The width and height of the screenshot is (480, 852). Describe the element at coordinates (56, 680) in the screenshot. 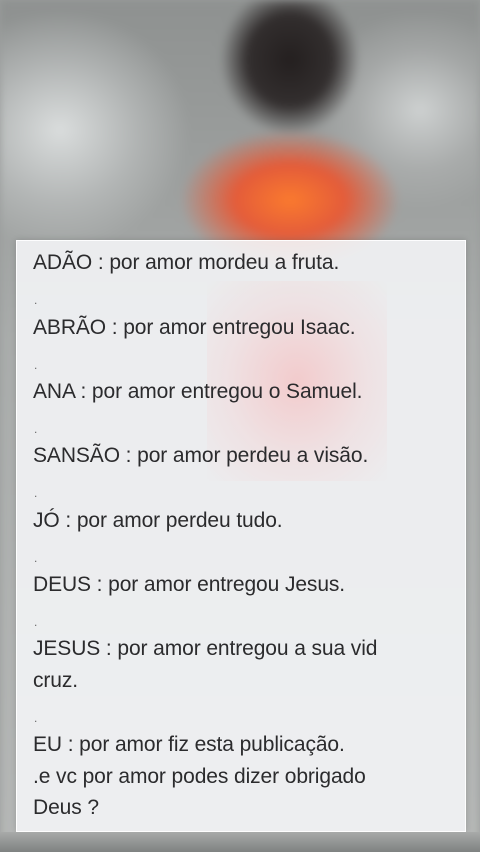

I see `text-line-jesus-cont: cruz.` at that location.